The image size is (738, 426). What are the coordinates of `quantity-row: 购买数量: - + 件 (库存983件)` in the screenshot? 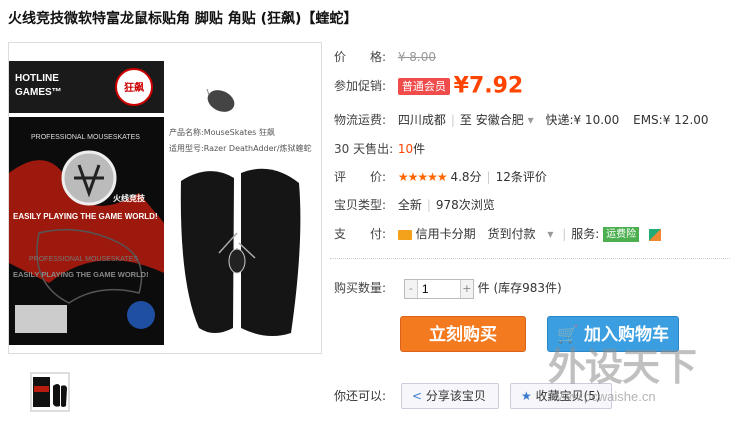 It's located at (448, 288).